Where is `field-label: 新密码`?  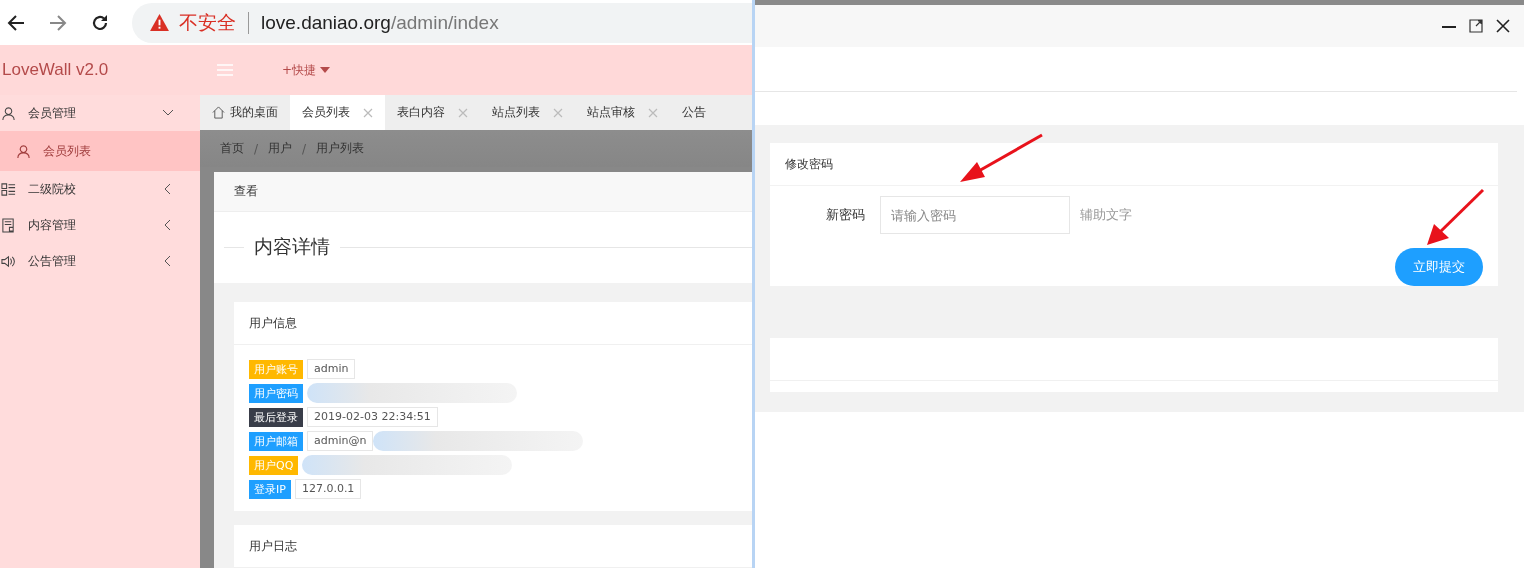
field-label: 新密码 is located at coordinates (845, 215).